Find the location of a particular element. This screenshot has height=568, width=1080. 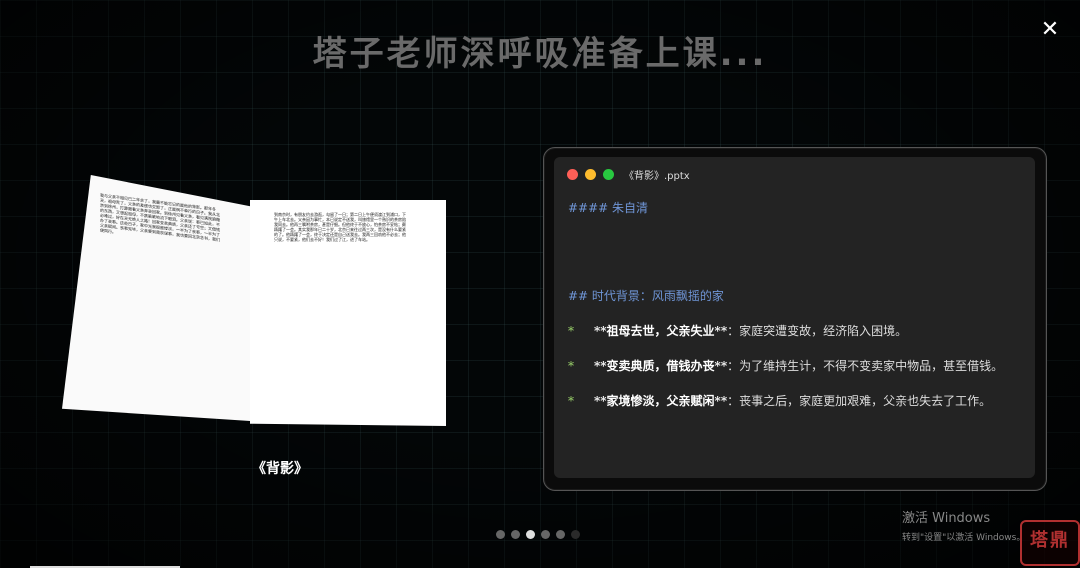

list-item-bold: **祖母去世，父亲失业** is located at coordinates (661, 331).